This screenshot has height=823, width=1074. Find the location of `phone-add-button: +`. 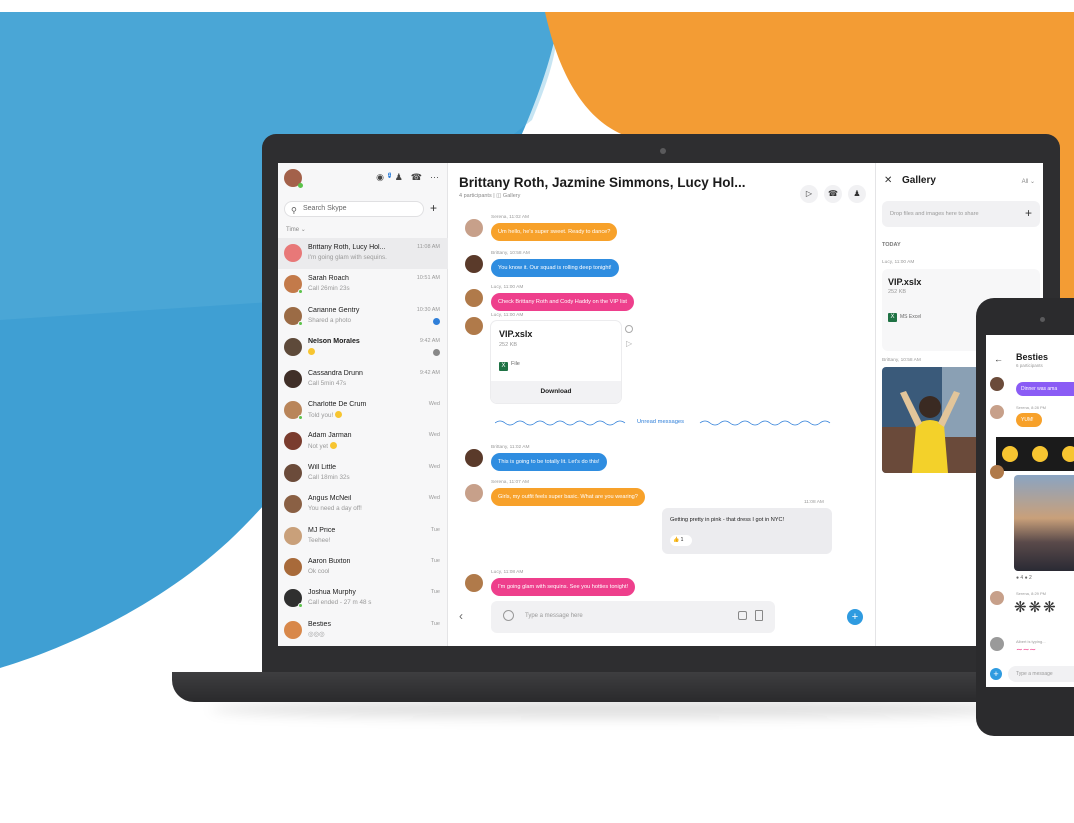

phone-add-button: + is located at coordinates (996, 674).